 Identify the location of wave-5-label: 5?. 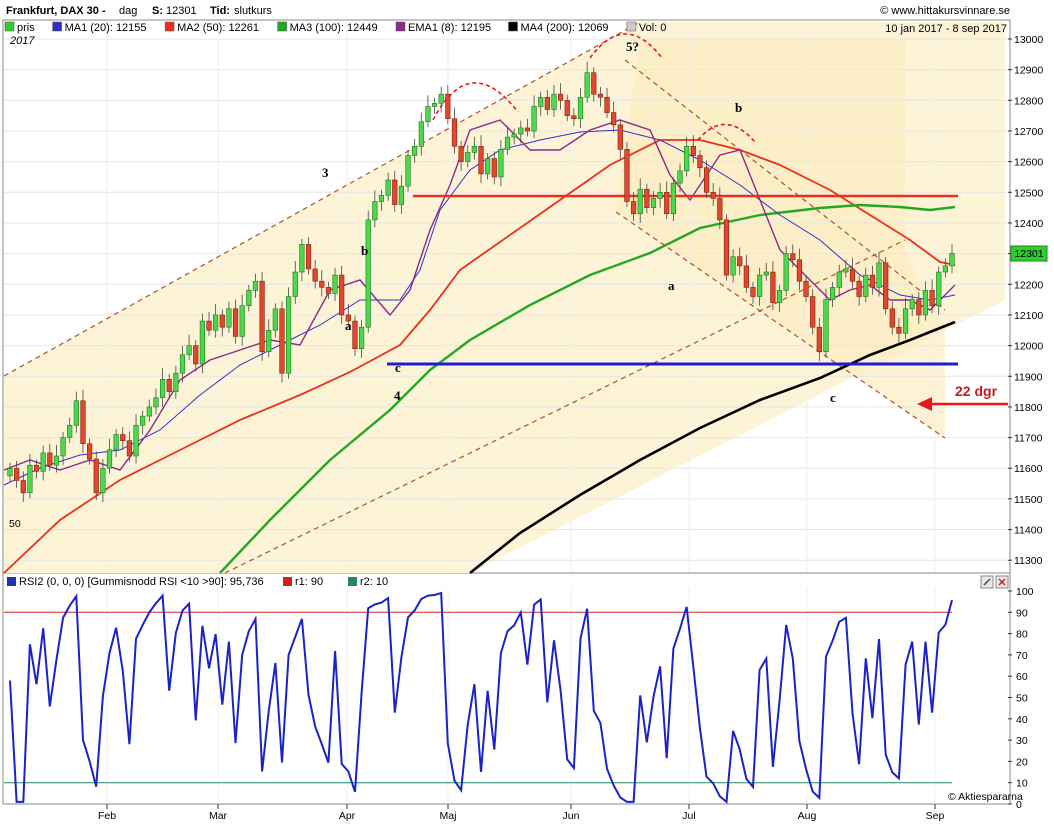
(632, 46).